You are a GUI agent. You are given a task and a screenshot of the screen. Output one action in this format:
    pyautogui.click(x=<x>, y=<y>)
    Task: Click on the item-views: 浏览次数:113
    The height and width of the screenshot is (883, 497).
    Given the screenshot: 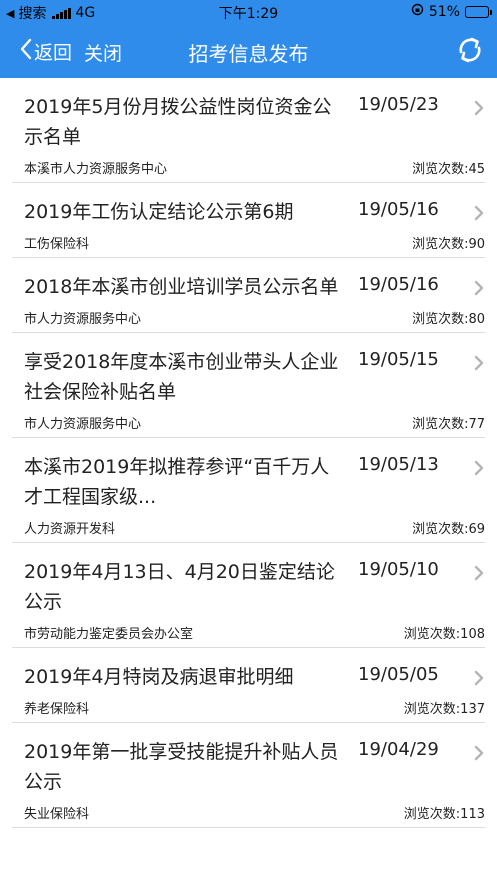 What is the action you would take?
    pyautogui.click(x=444, y=814)
    